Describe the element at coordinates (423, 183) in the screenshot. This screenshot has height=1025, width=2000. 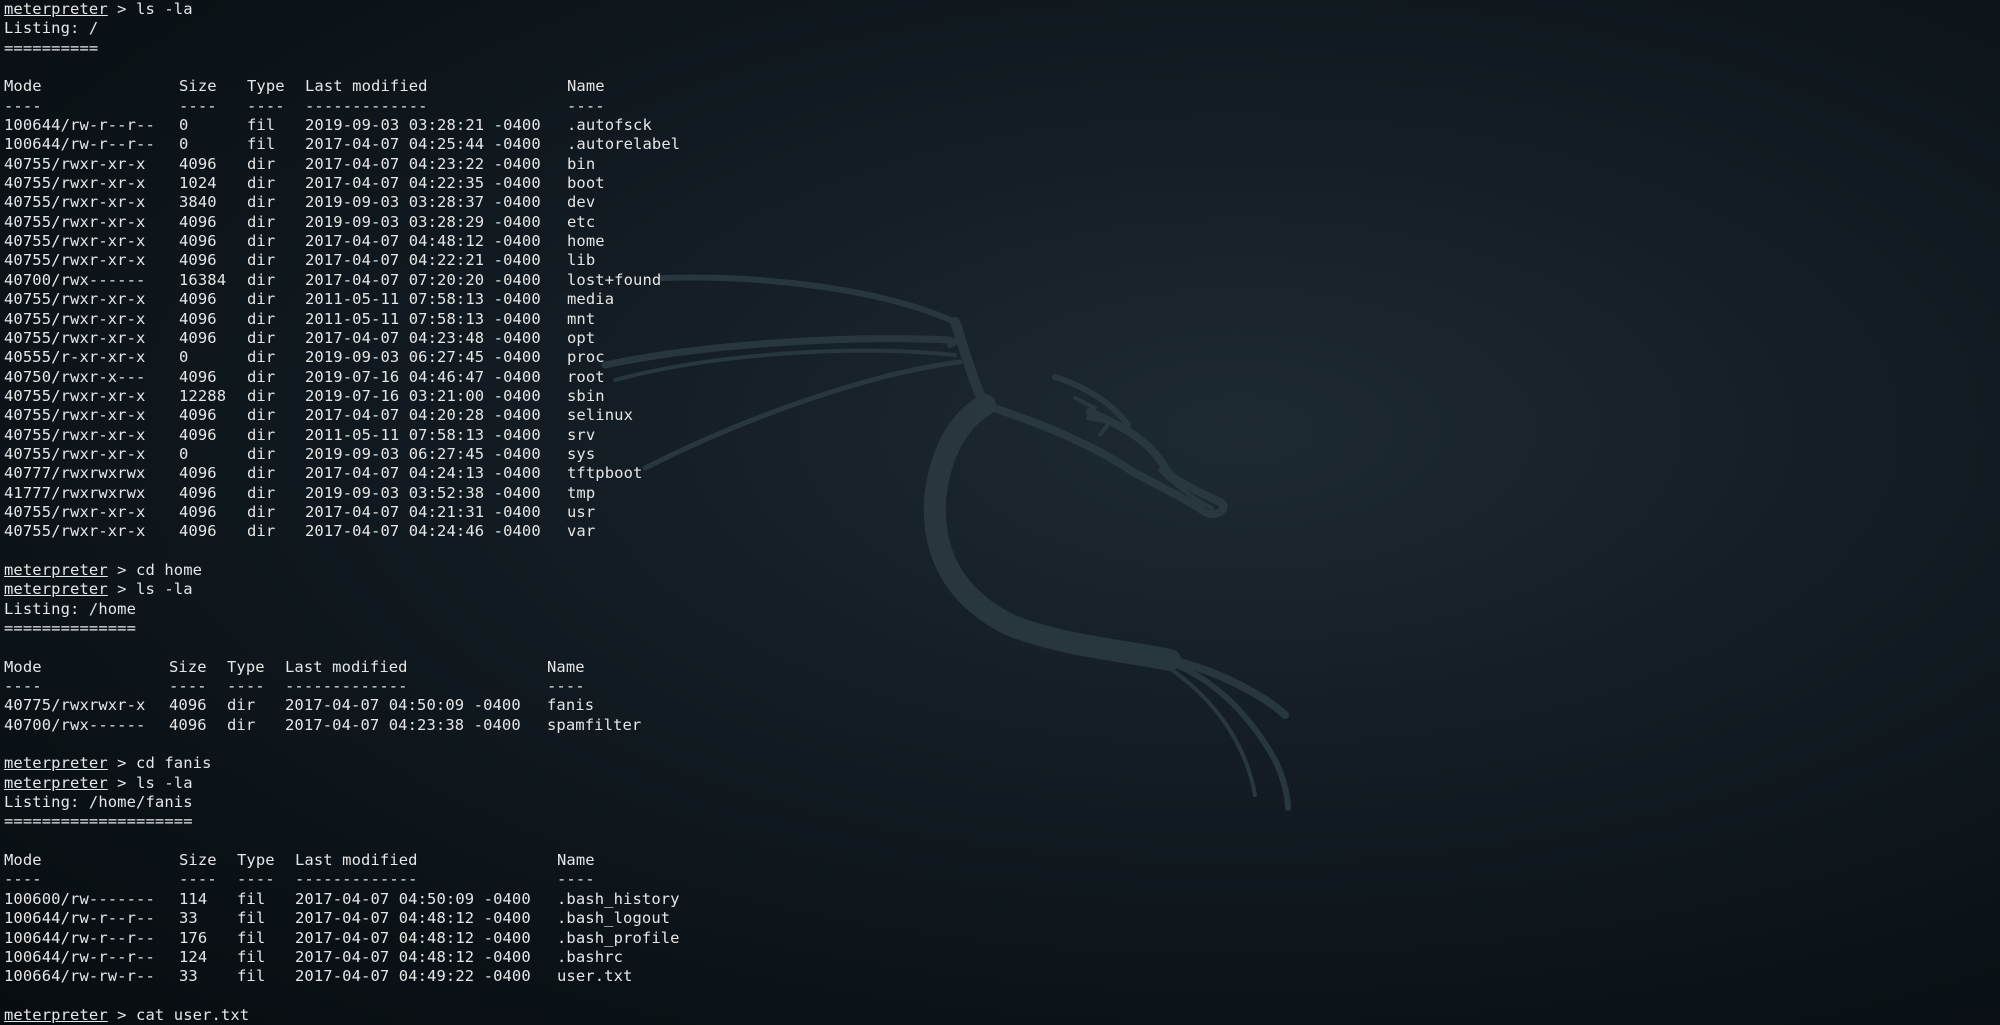
I see `cell-3: 2017-04-07 04:22:35 -0400` at that location.